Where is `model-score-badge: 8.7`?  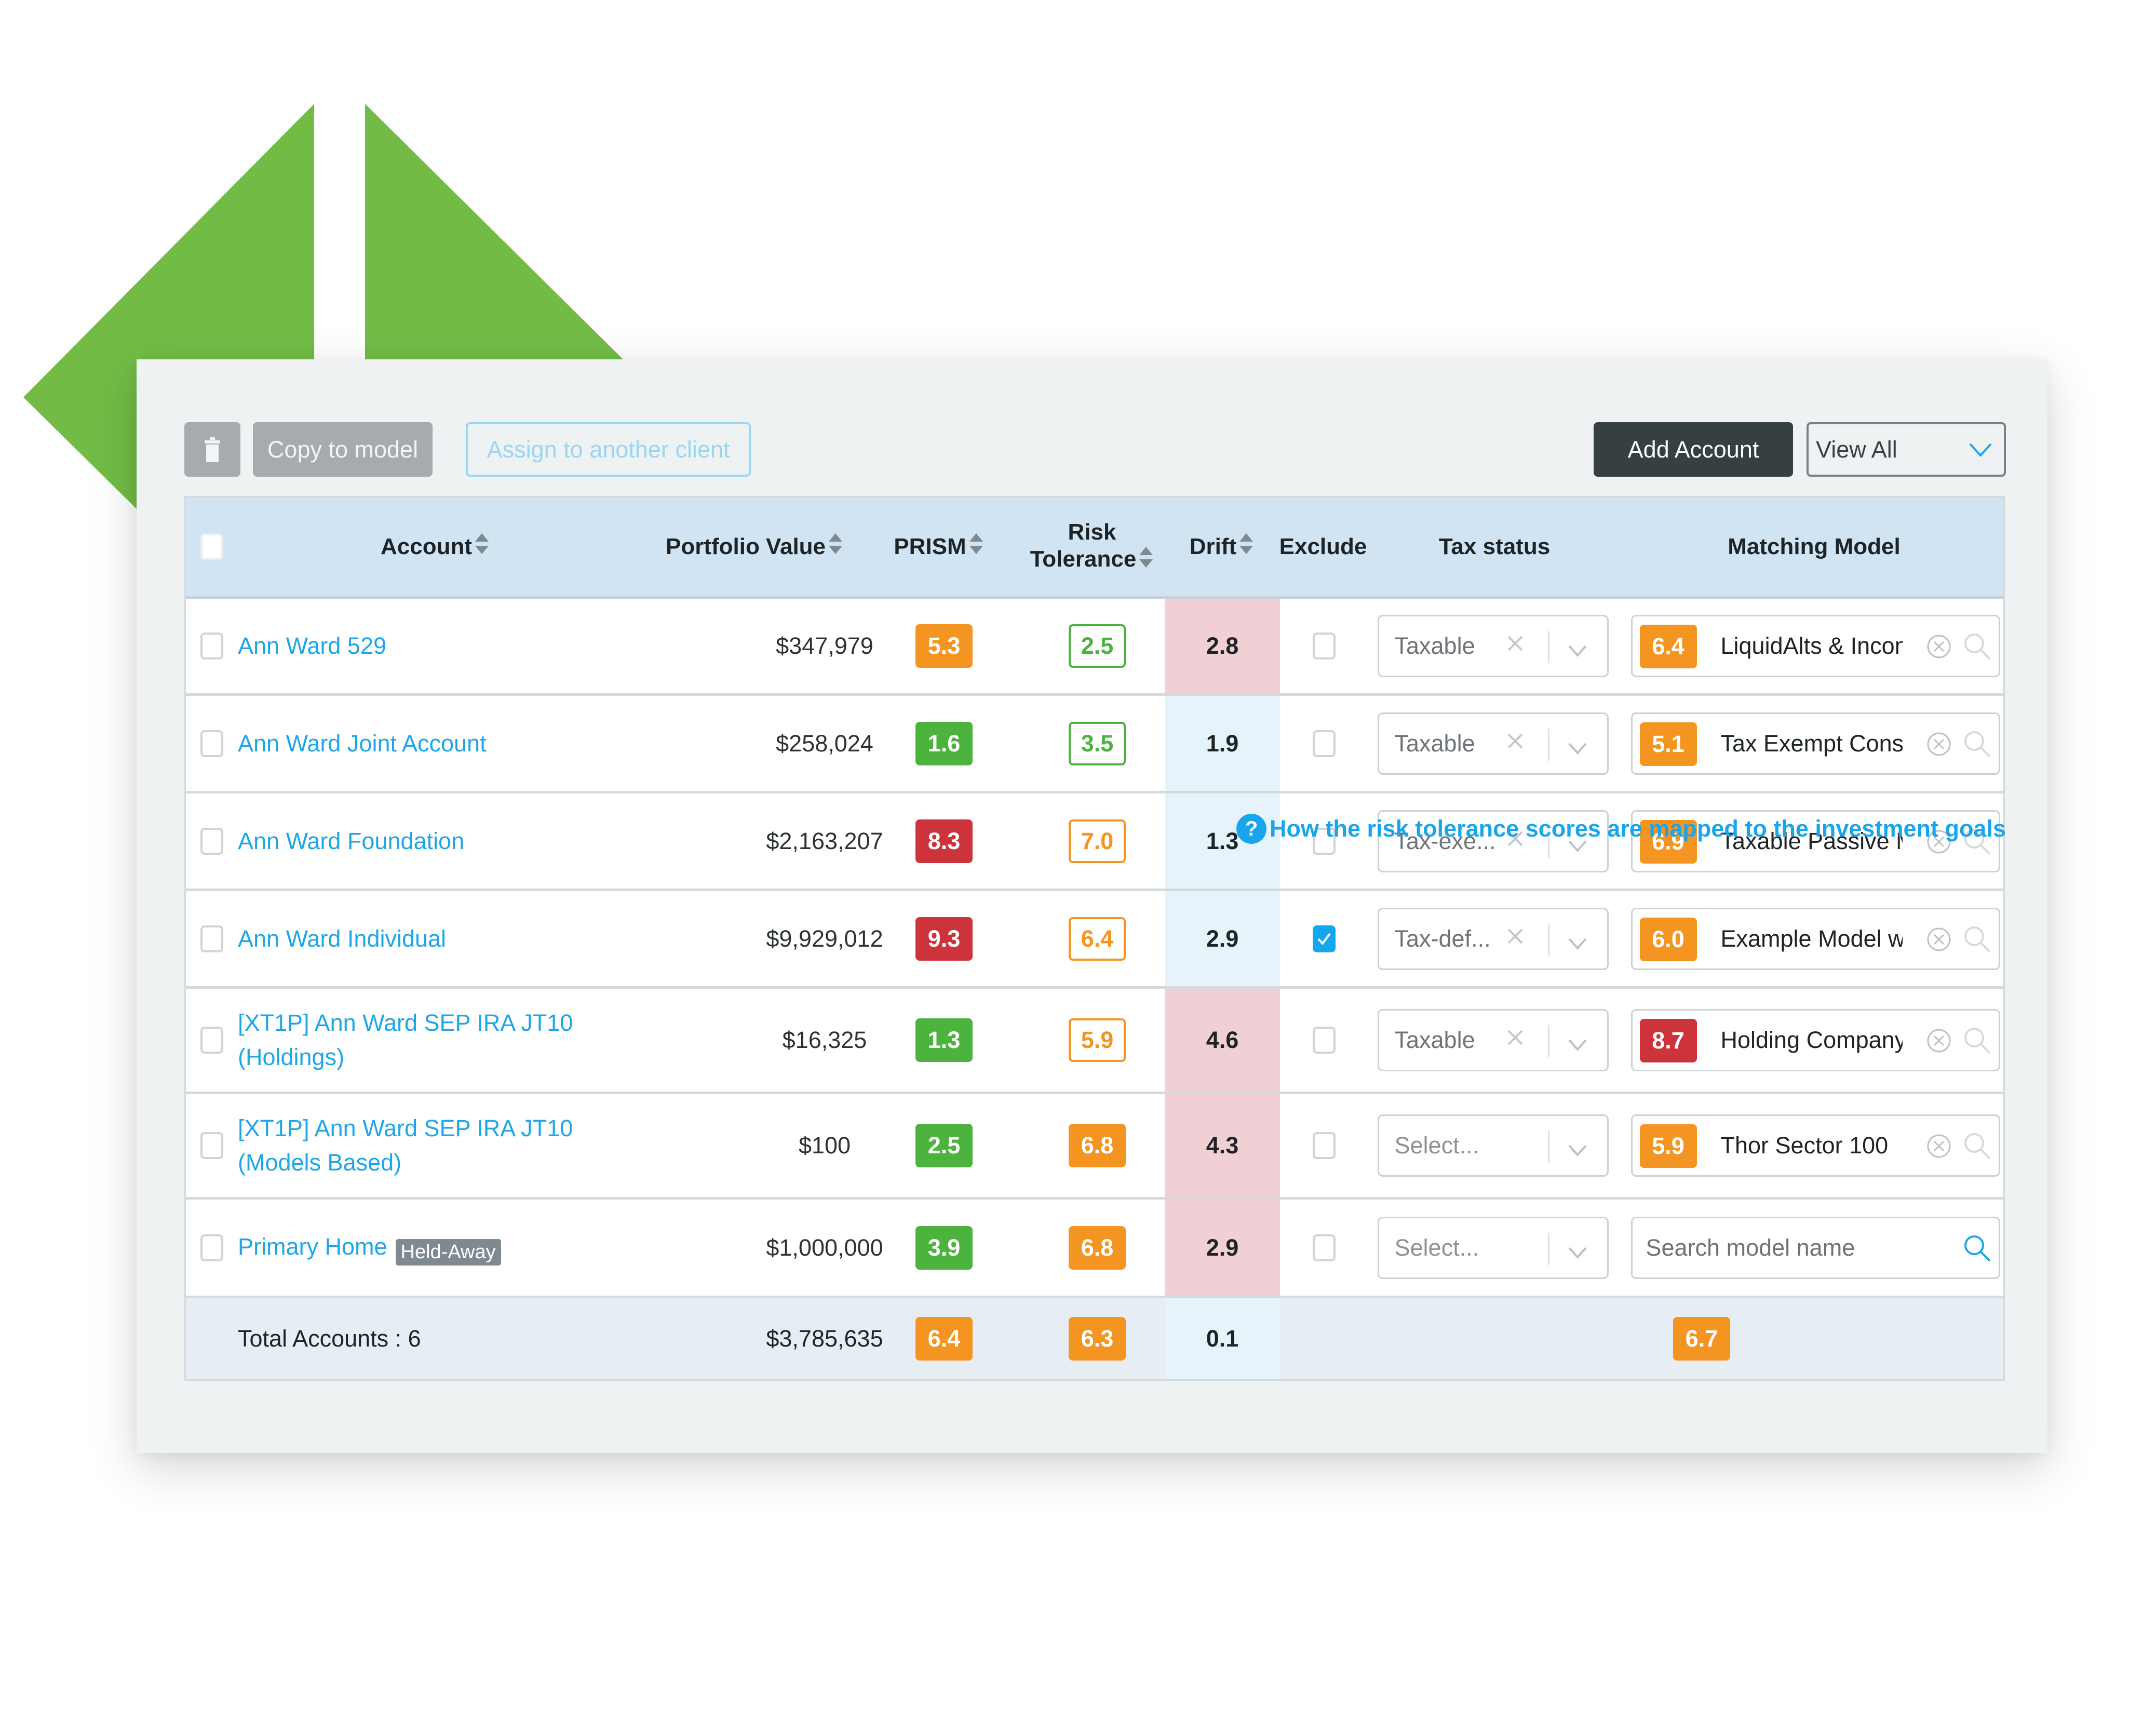 model-score-badge: 8.7 is located at coordinates (1668, 1040).